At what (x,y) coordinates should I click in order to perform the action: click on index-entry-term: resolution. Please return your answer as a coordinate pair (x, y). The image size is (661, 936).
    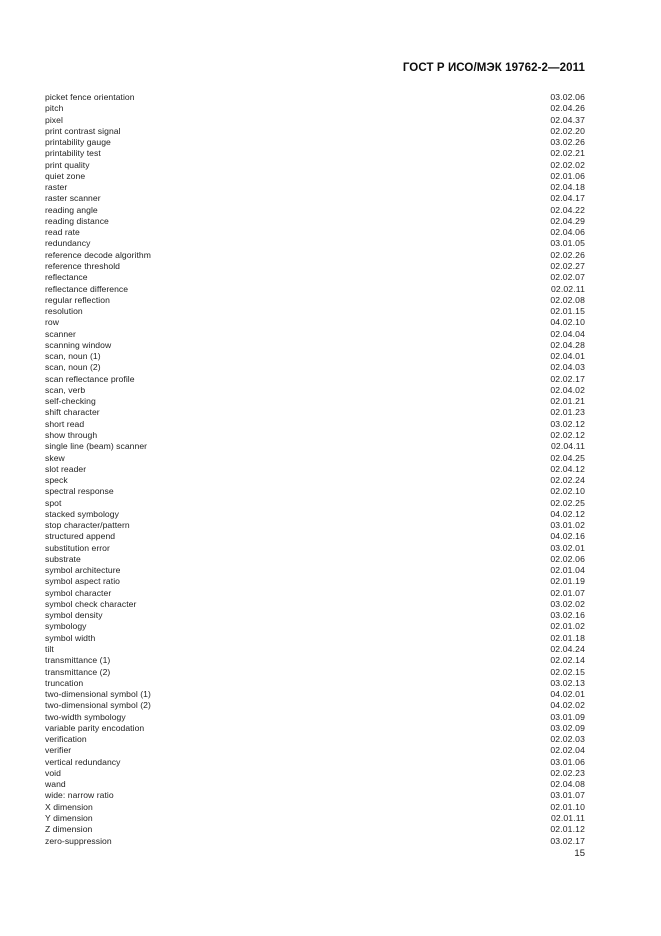
    Looking at the image, I should click on (64, 311).